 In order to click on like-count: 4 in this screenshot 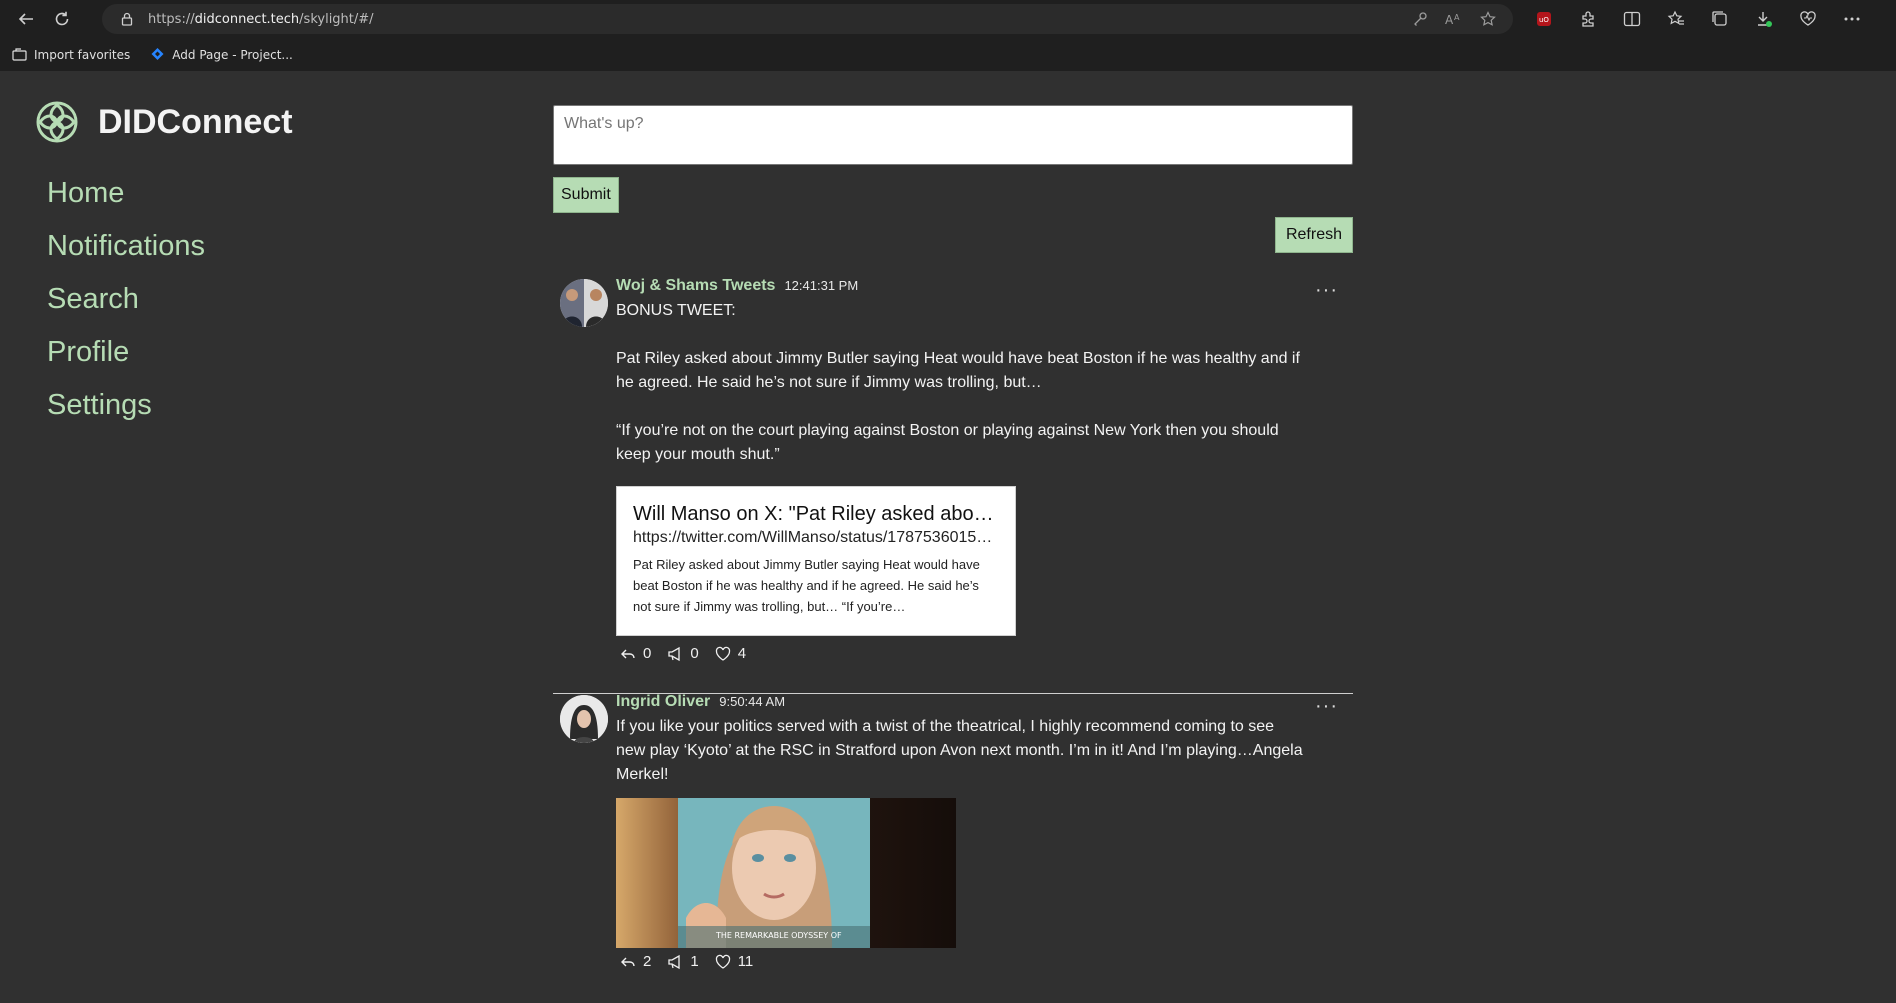, I will do `click(742, 653)`.